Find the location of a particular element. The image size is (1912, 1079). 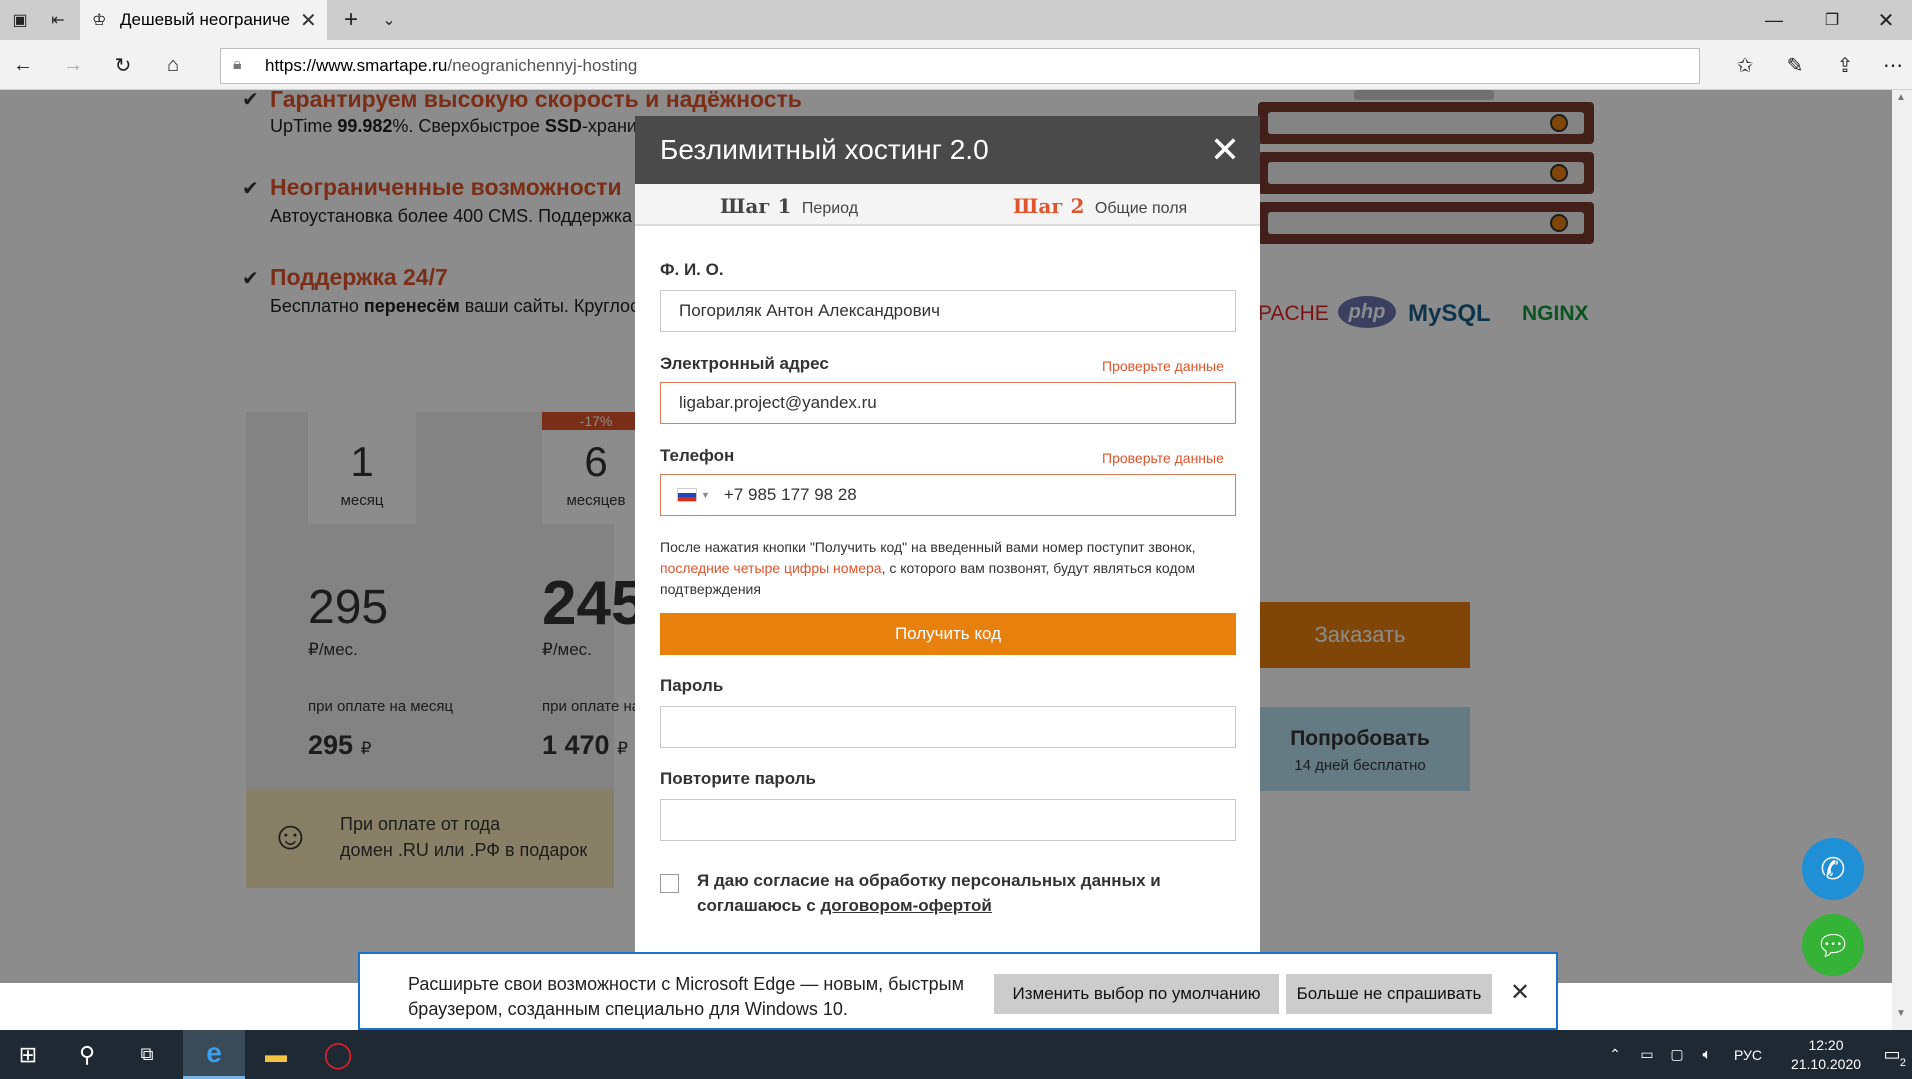

step-2: Шаг 2 Общие поля is located at coordinates (1100, 206).